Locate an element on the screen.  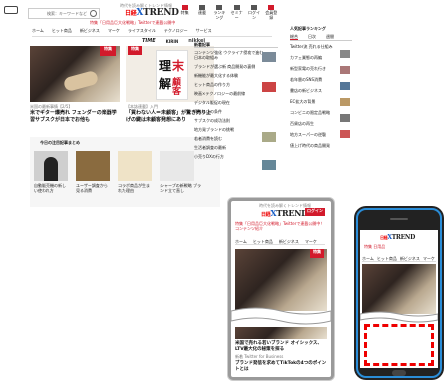
brand-main: TREND is located at coordinates (161, 13).